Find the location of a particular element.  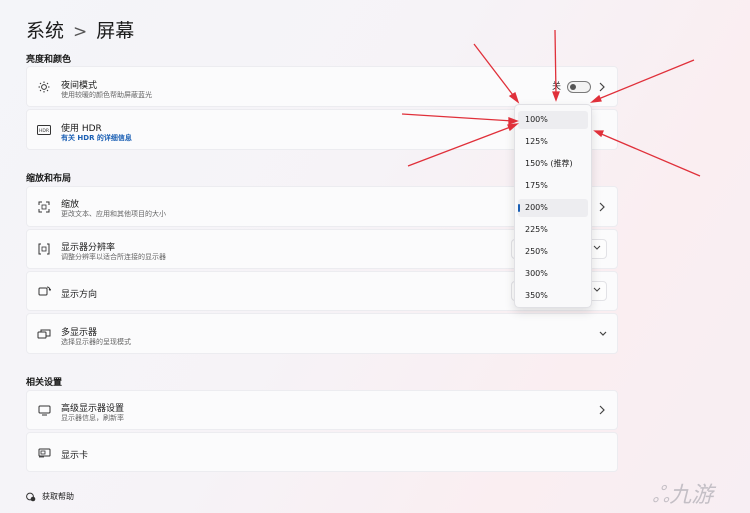

scale-option: 150% (推荐) is located at coordinates (553, 164).